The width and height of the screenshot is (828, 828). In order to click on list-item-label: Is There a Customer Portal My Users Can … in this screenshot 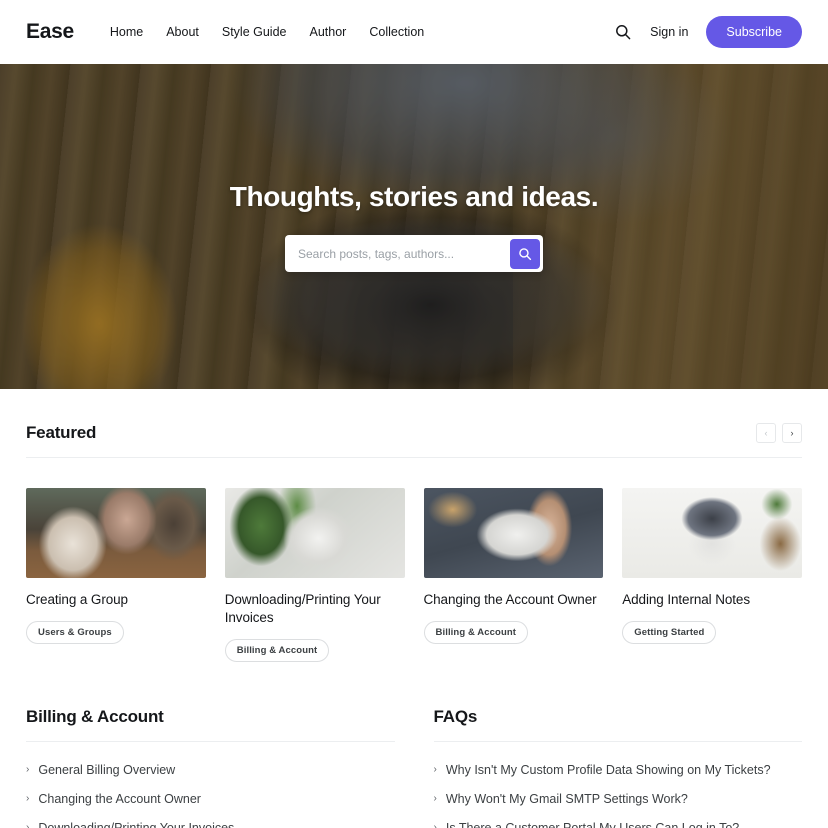, I will do `click(592, 824)`.